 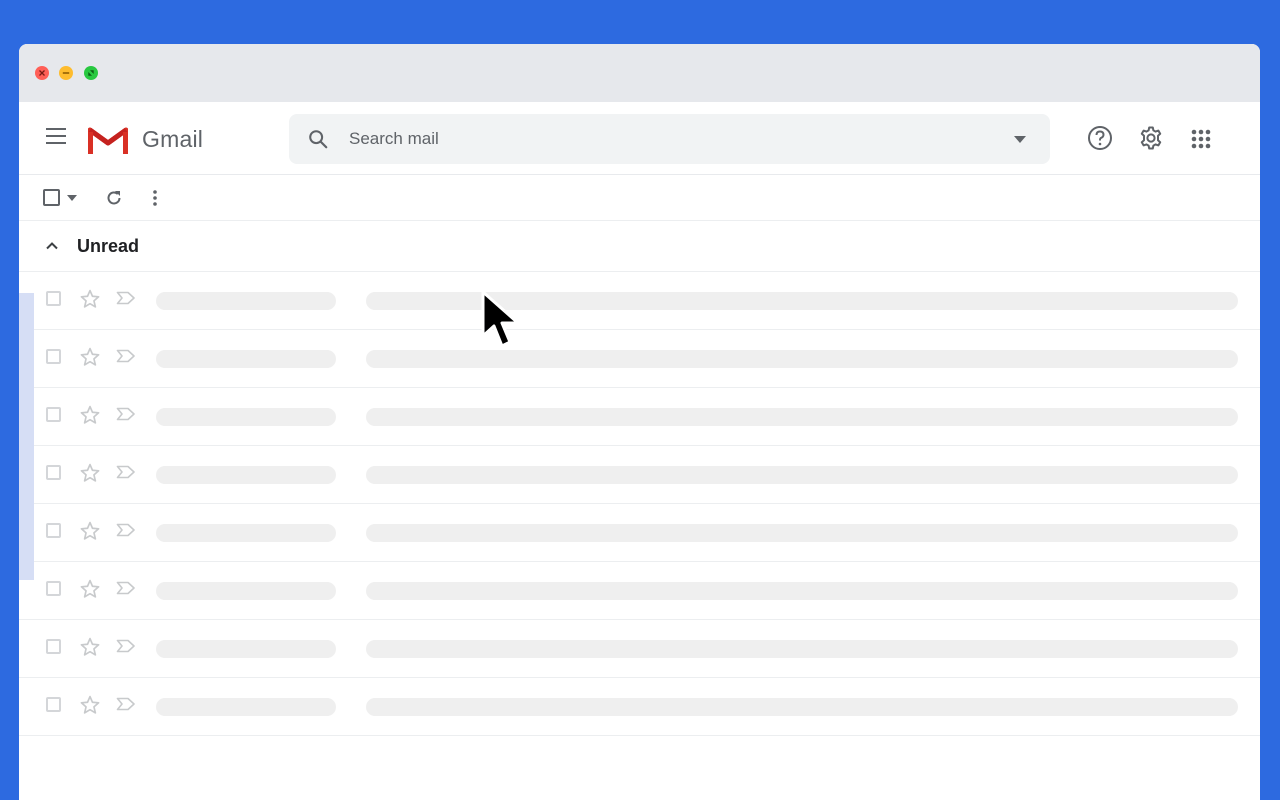 I want to click on side-panel-edge, so click(x=26, y=436).